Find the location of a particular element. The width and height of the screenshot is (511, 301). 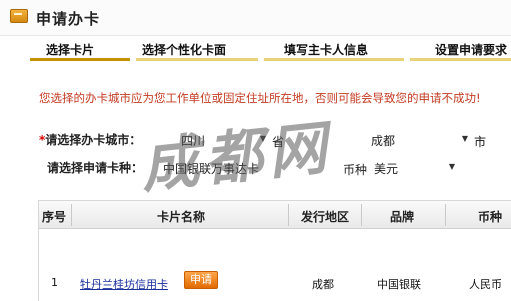

currency-value: 美元 is located at coordinates (386, 169).